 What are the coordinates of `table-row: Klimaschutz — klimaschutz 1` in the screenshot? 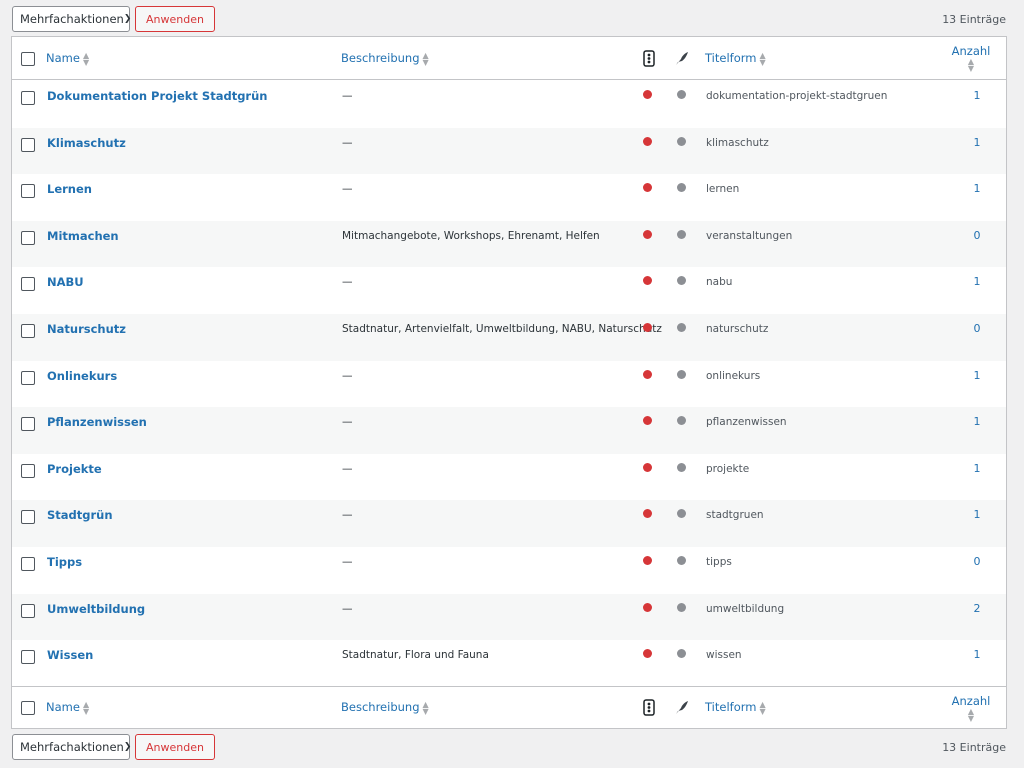 It's located at (509, 151).